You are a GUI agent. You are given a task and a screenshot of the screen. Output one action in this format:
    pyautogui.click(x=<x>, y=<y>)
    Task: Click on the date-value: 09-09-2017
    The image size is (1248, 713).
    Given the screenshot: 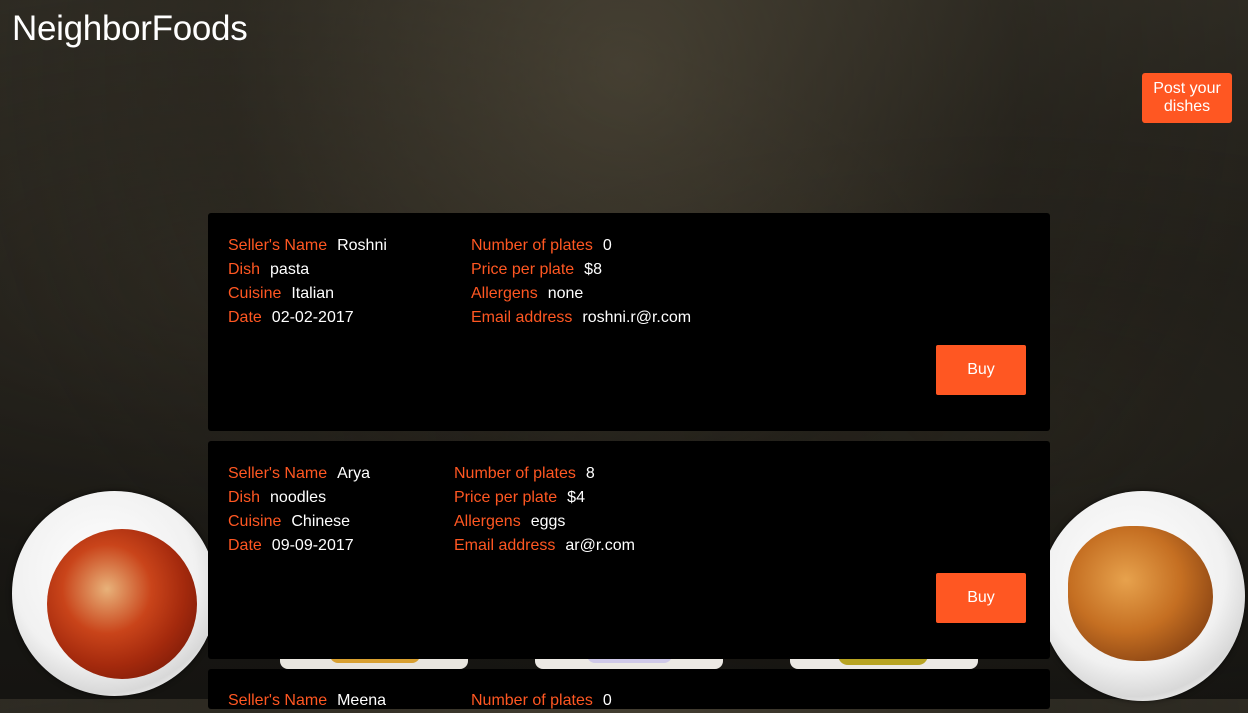 What is the action you would take?
    pyautogui.click(x=312, y=545)
    